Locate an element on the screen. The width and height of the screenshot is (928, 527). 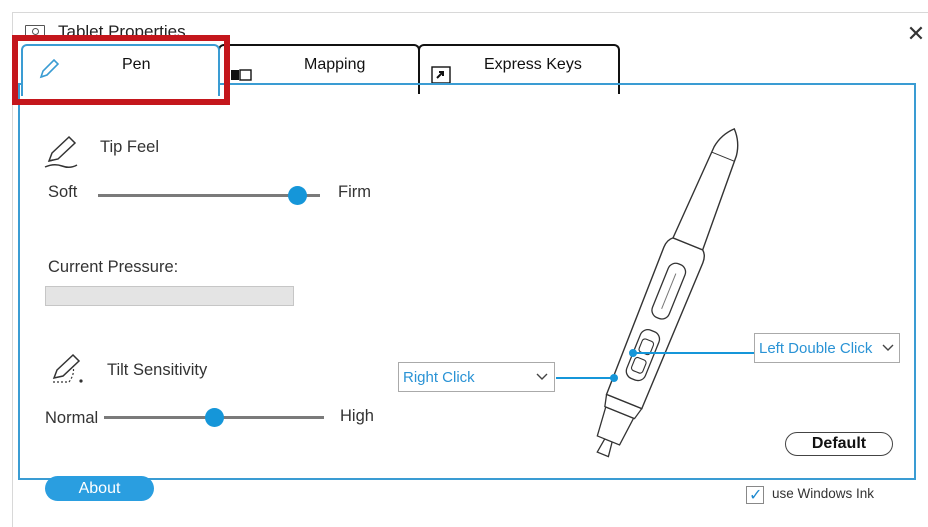
about-button: About is located at coordinates (99, 488).